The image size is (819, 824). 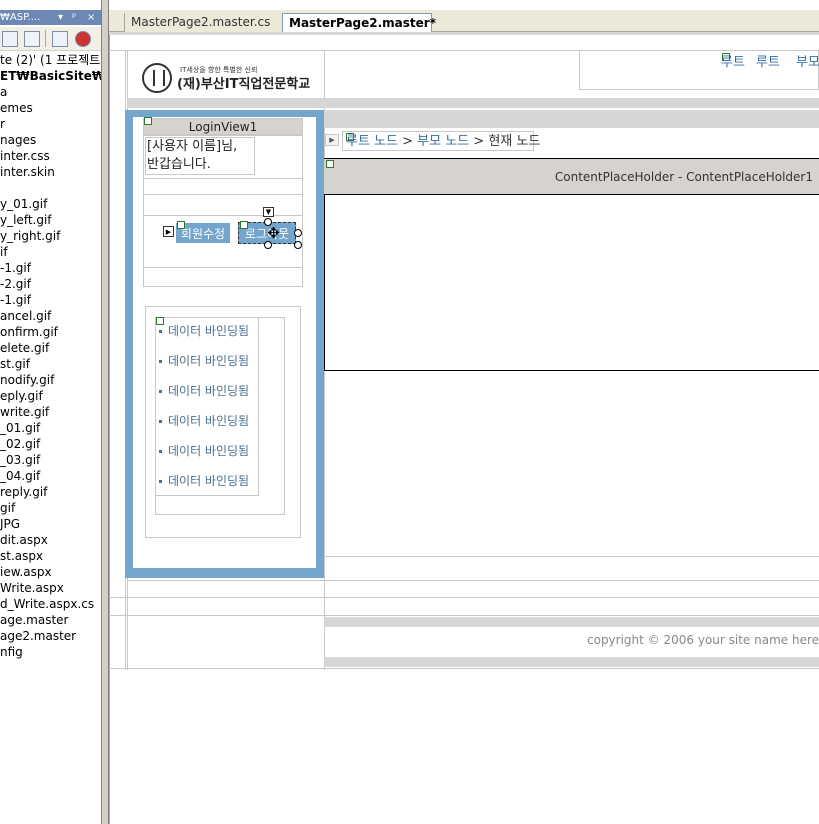 I want to click on refresh-icon, so click(x=60, y=39).